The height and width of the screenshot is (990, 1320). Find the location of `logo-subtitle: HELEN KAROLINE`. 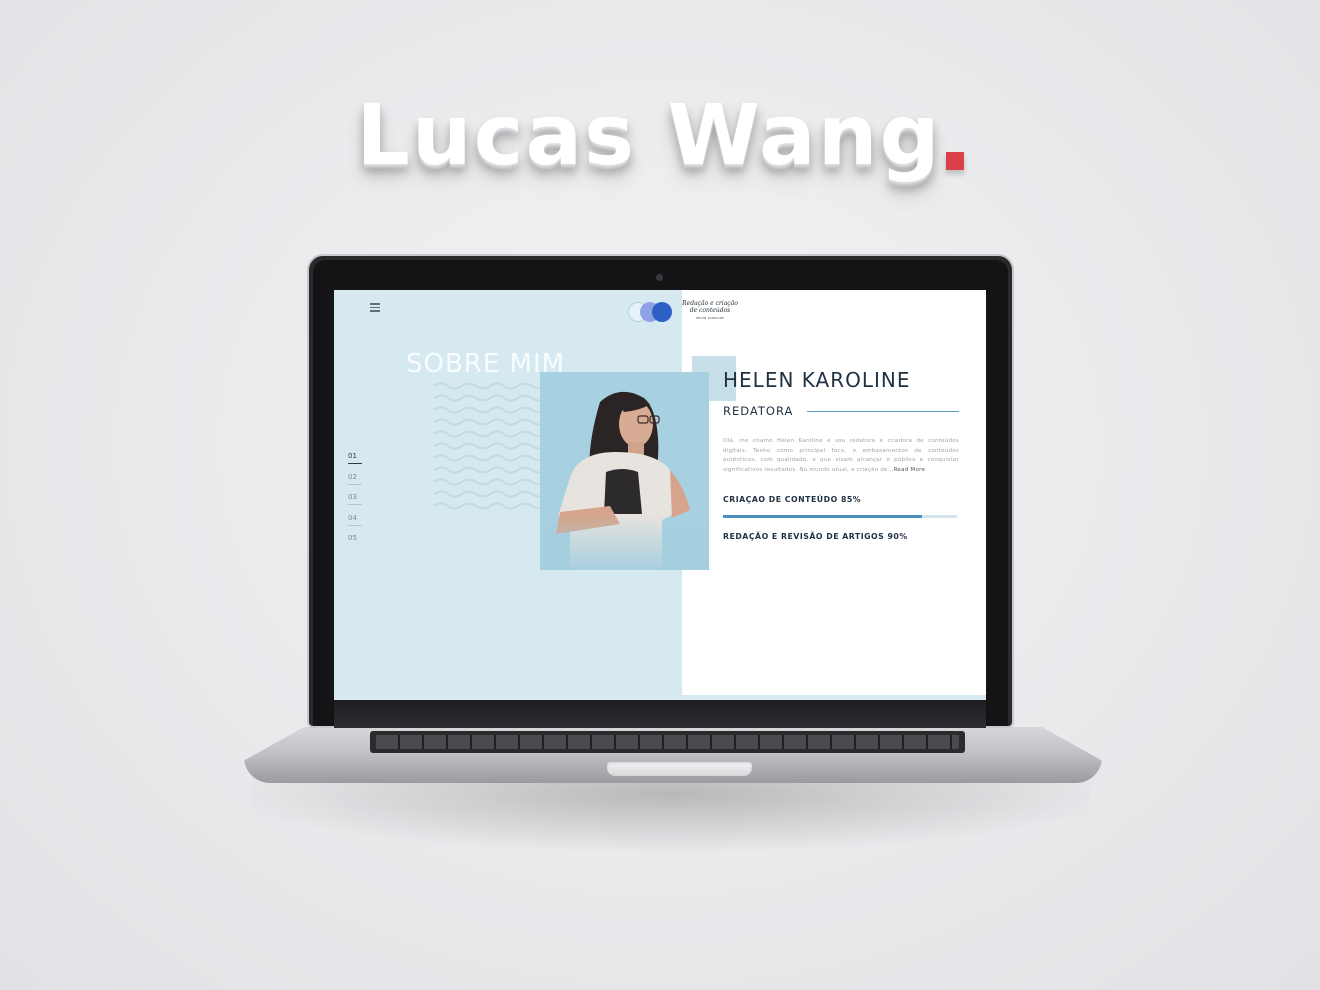

logo-subtitle: HELEN KAROLINE is located at coordinates (710, 318).